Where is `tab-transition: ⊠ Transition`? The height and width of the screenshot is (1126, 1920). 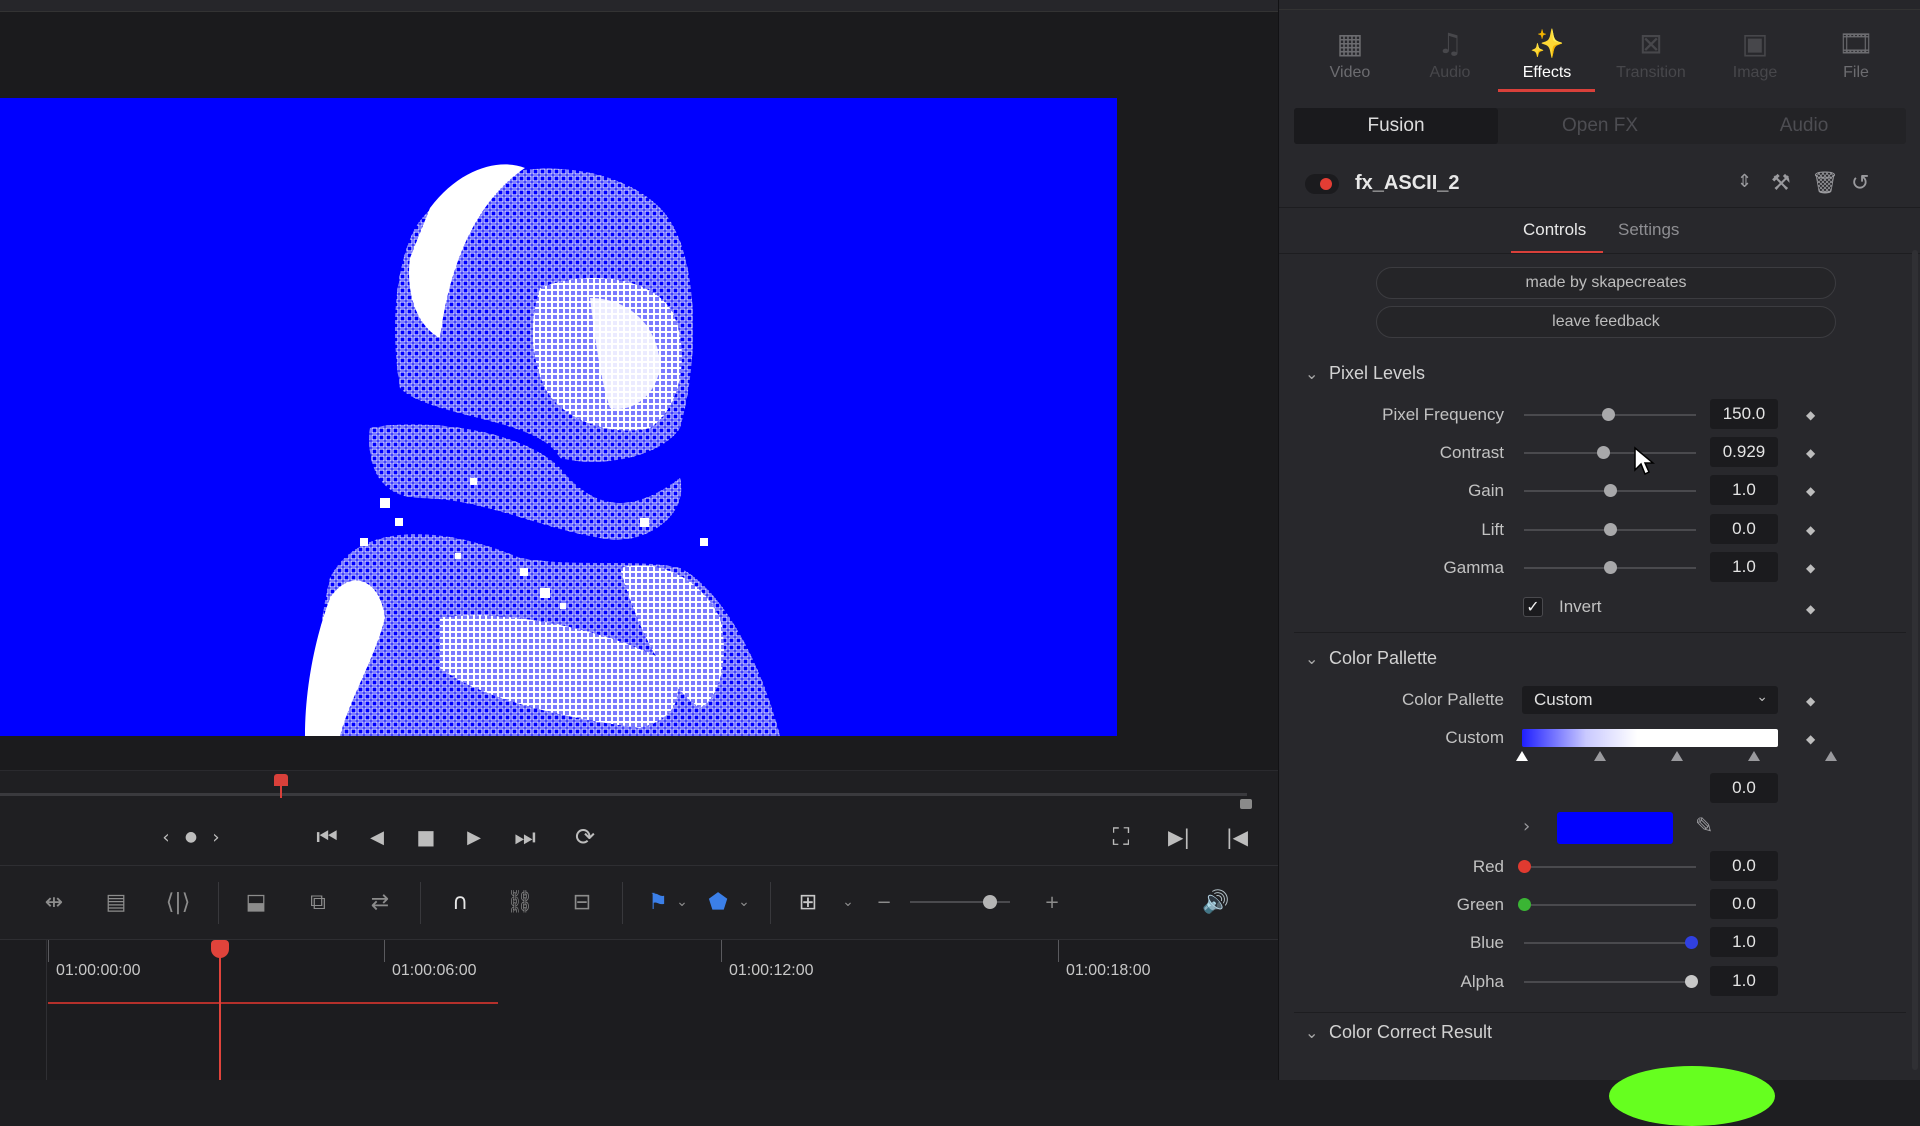 tab-transition: ⊠ Transition is located at coordinates (1651, 58).